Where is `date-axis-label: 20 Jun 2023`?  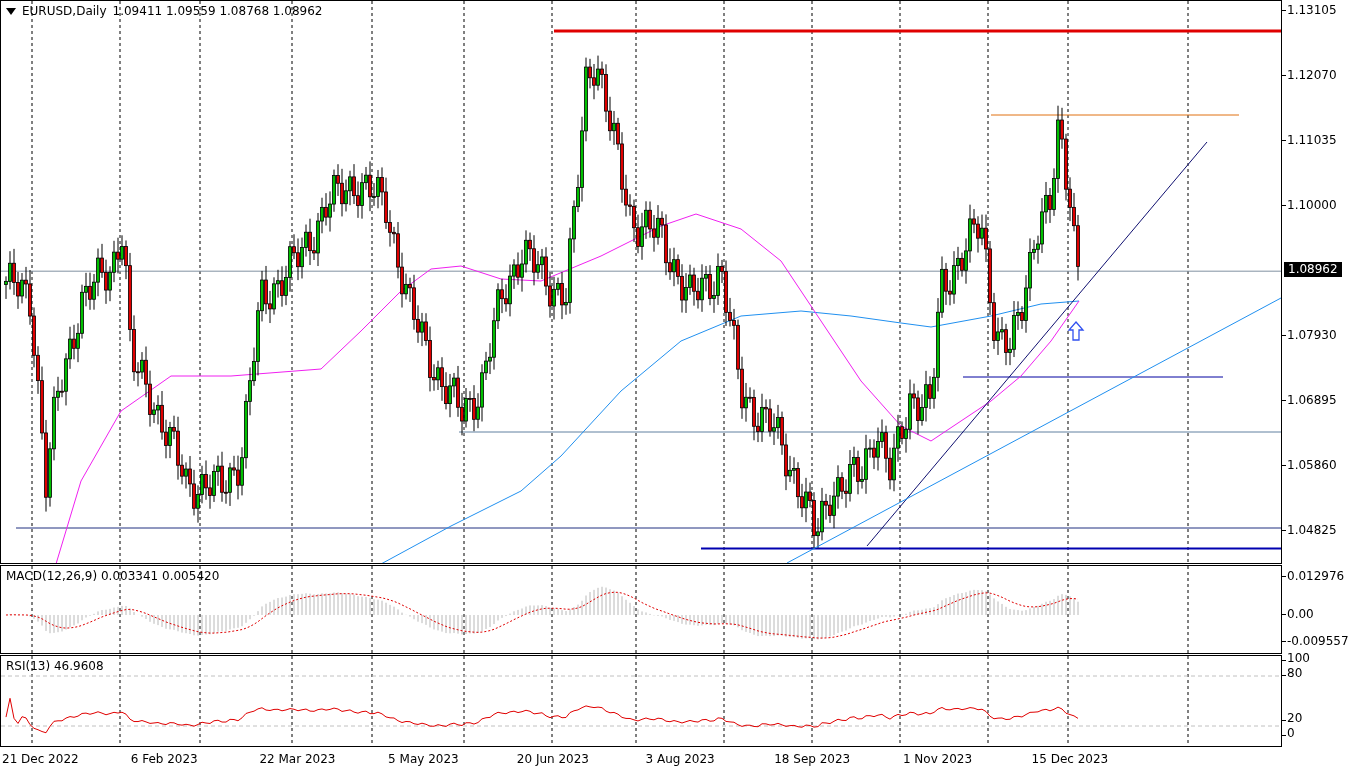
date-axis-label: 20 Jun 2023 is located at coordinates (552, 759).